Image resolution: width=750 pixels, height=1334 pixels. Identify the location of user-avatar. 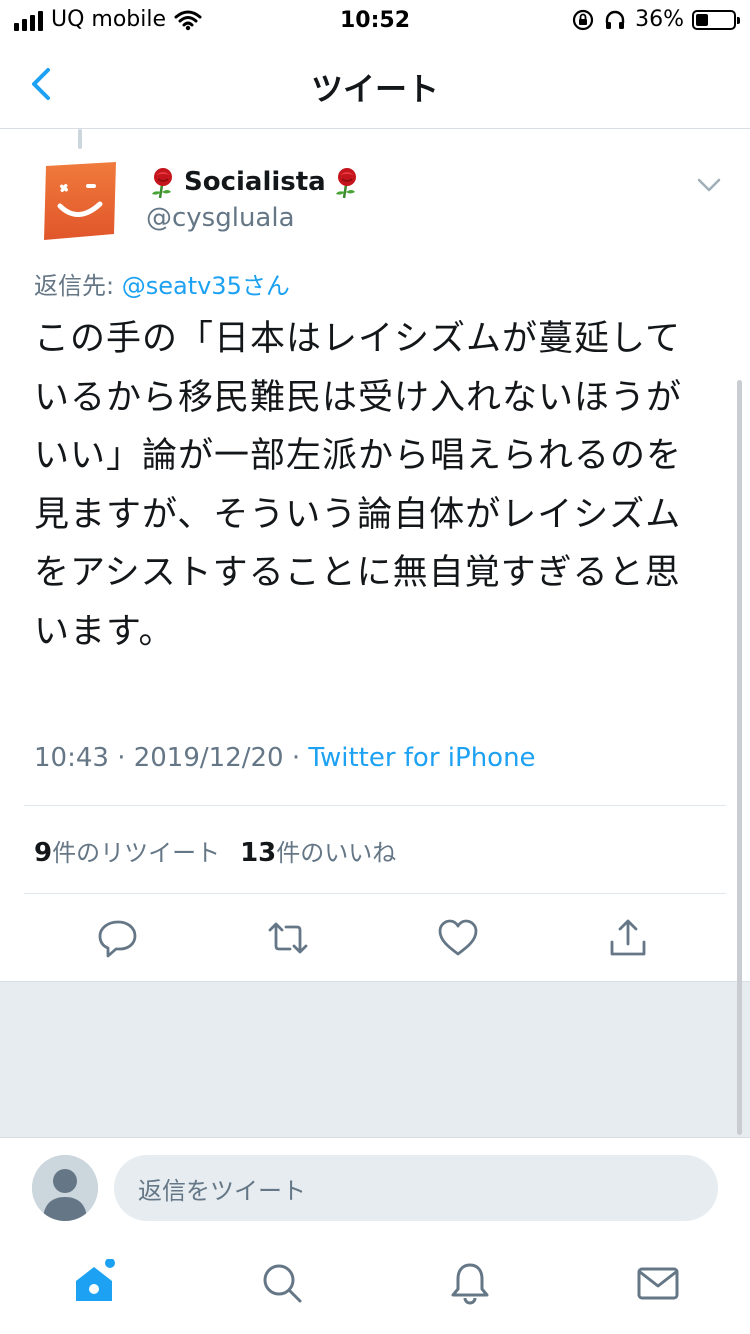
(65, 1188).